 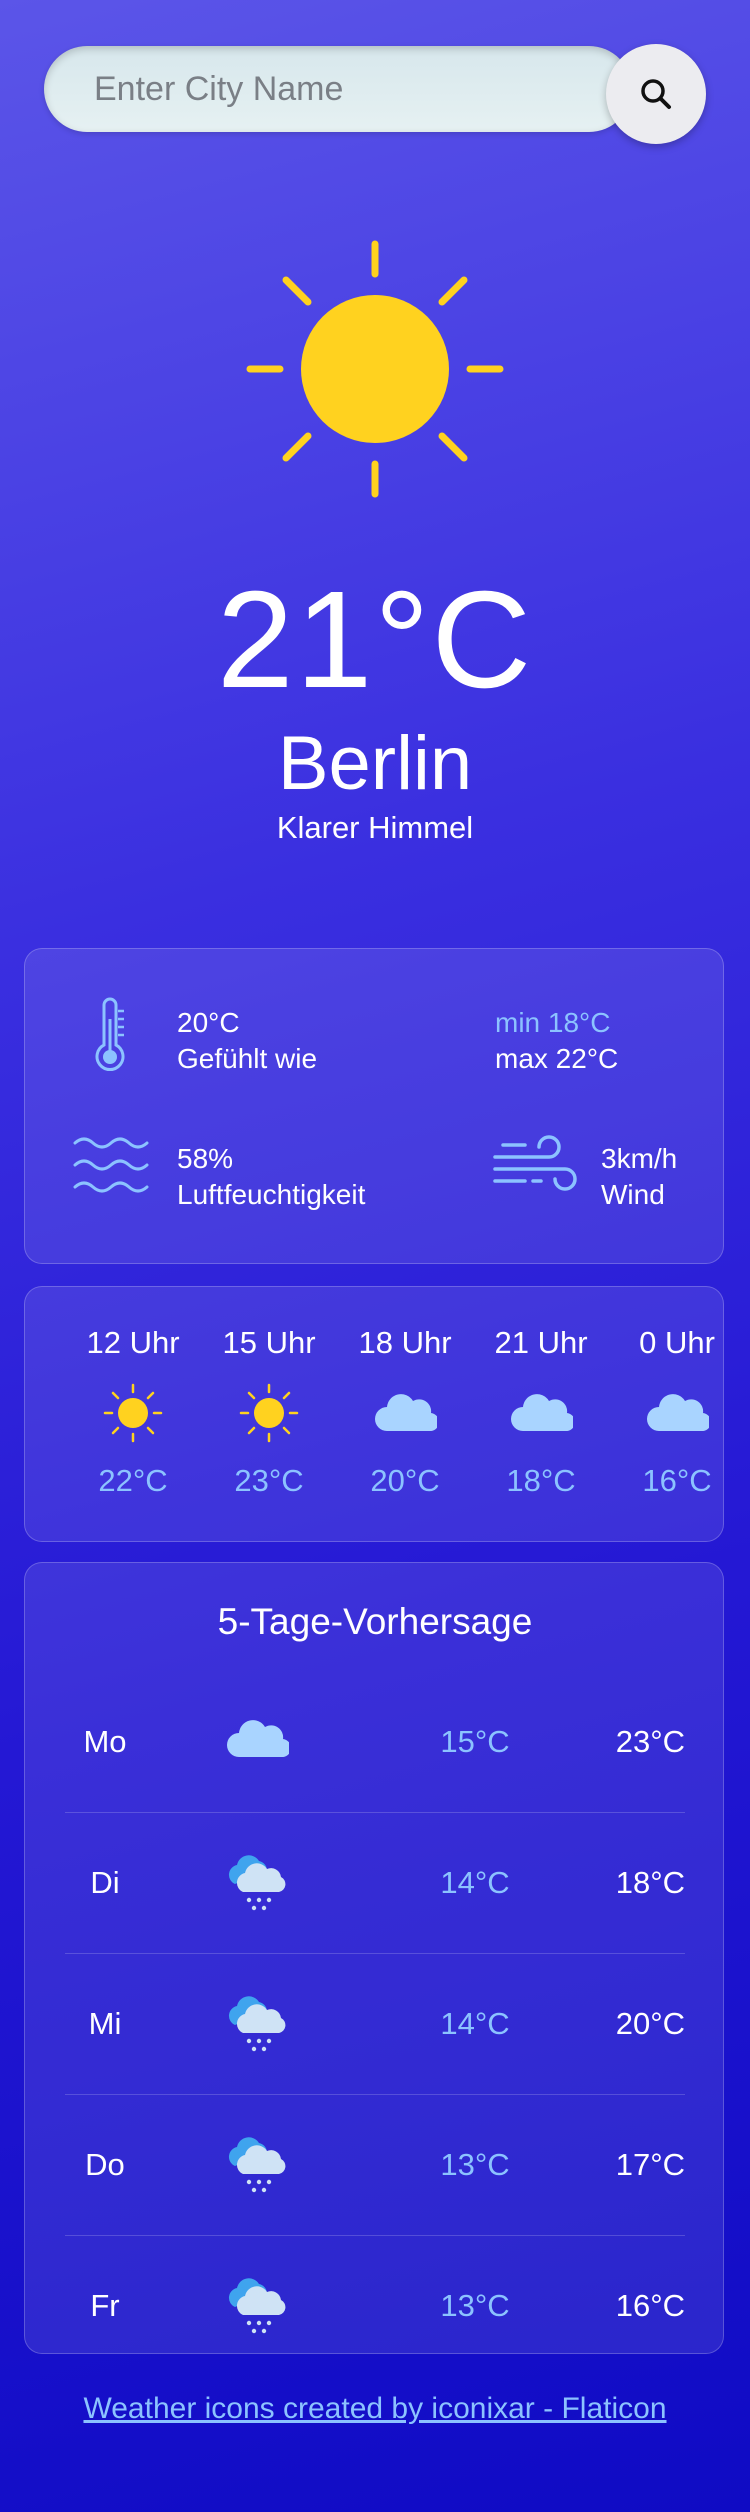 What do you see at coordinates (271, 1194) in the screenshot?
I see `humidity-label: Luftfeuchtigkeit` at bounding box center [271, 1194].